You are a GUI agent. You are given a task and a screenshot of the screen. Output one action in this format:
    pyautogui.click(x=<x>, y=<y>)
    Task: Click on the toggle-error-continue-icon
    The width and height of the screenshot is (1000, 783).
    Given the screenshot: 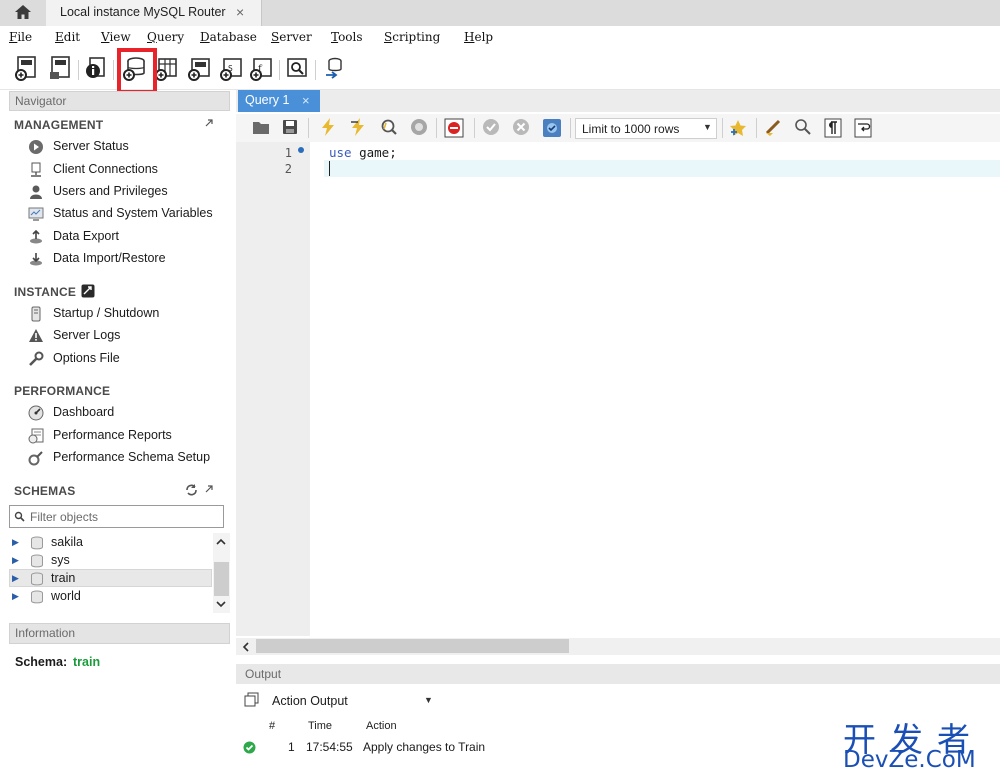 What is the action you would take?
    pyautogui.click(x=454, y=128)
    